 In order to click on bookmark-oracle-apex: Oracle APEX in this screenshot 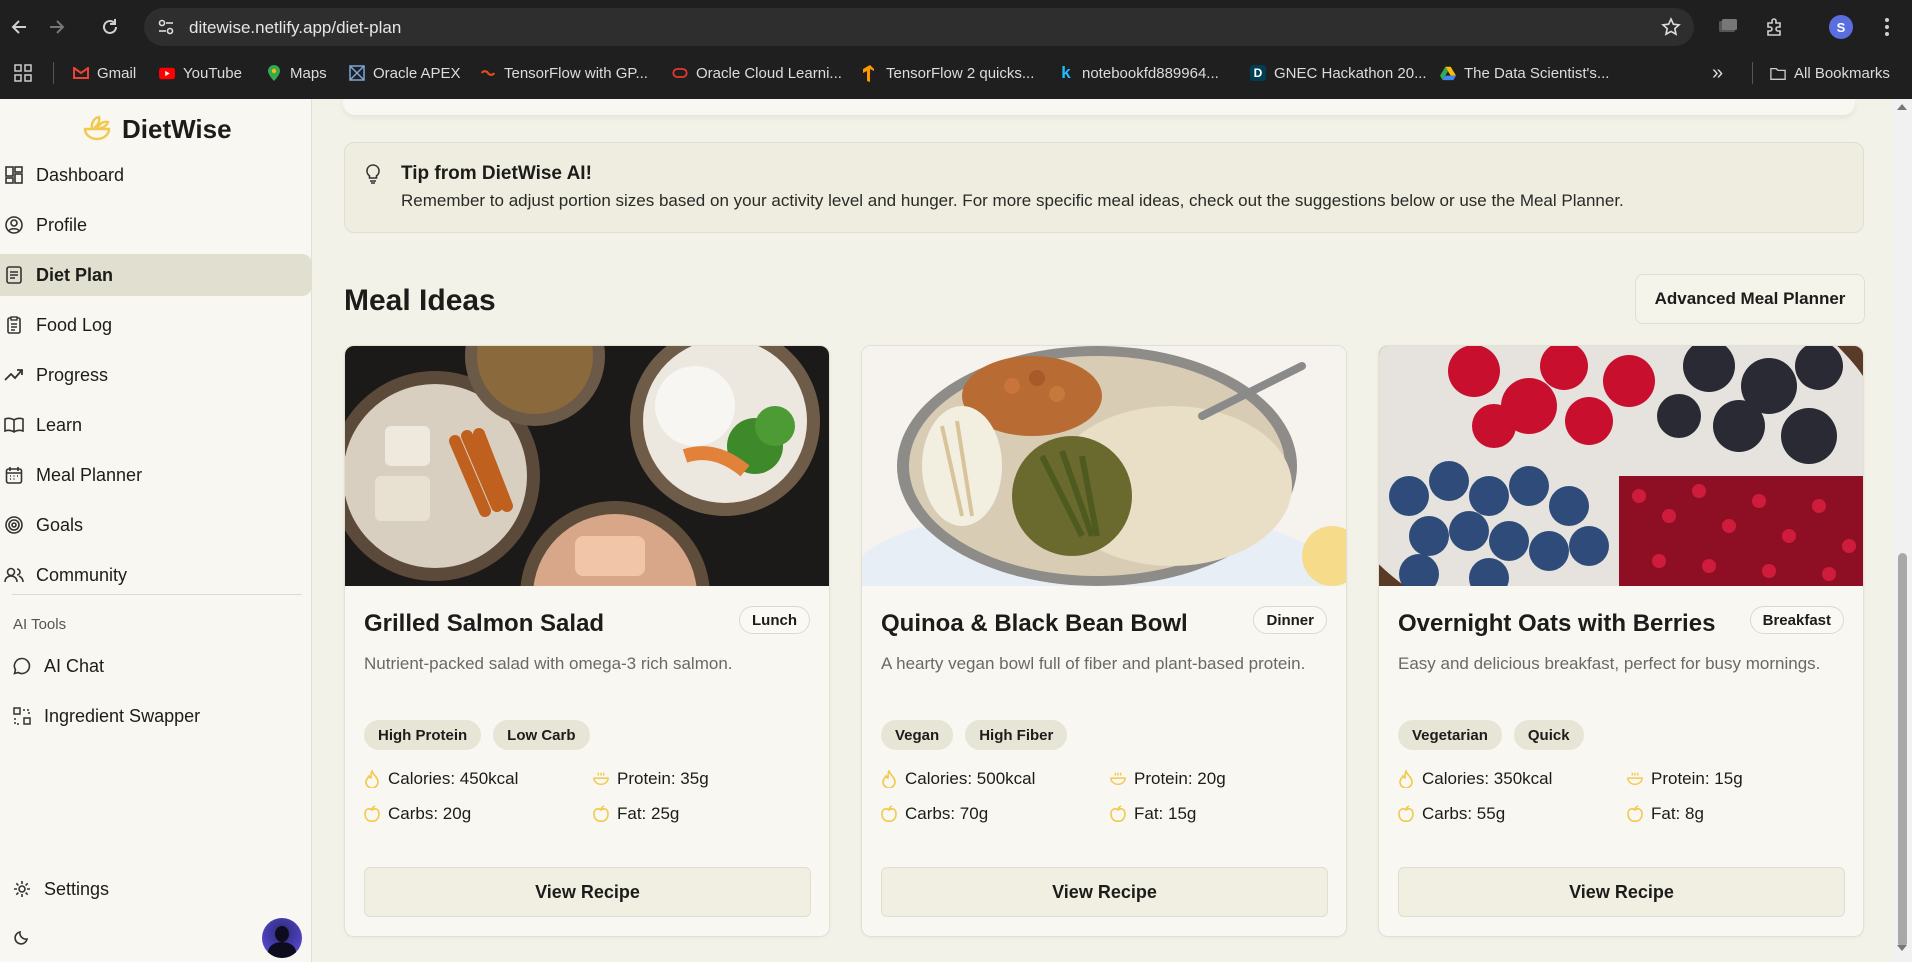, I will do `click(405, 73)`.